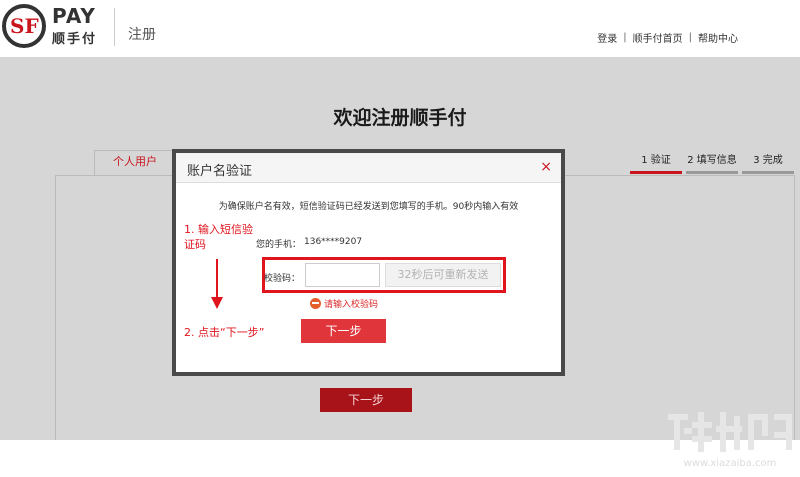  What do you see at coordinates (658, 37) in the screenshot?
I see `nav-home-link: 顺手付首页` at bounding box center [658, 37].